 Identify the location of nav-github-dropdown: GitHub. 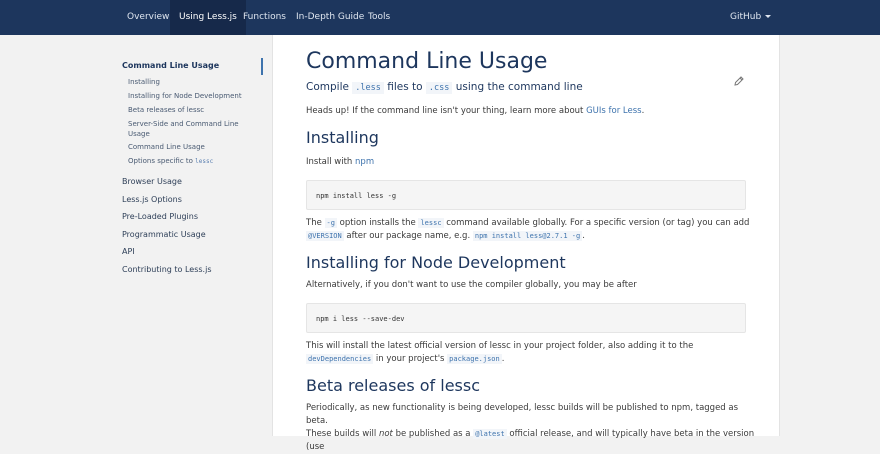
(750, 17).